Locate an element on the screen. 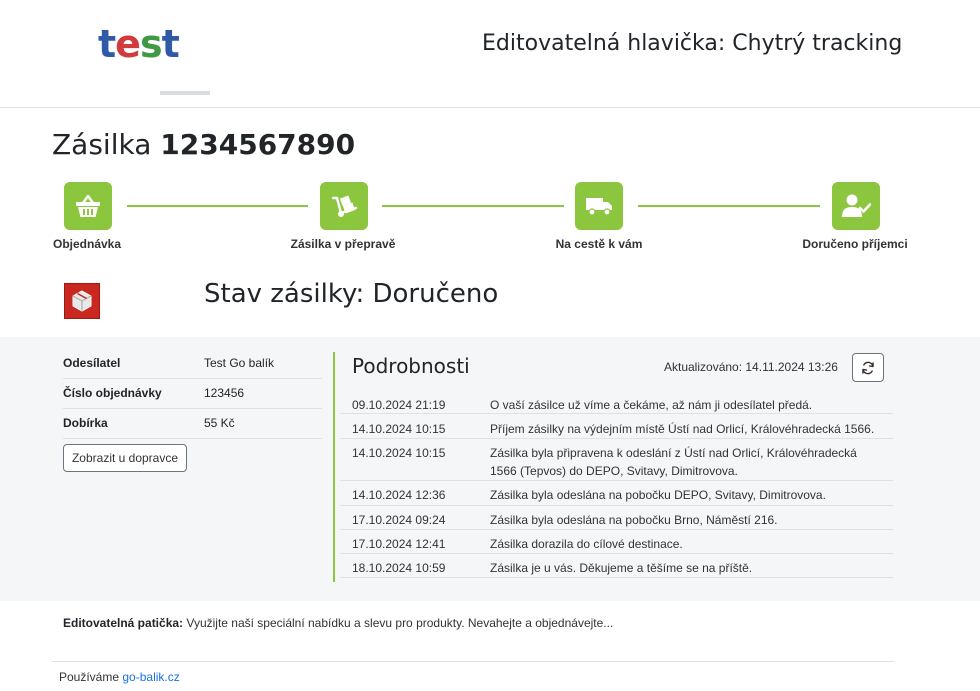 The image size is (980, 691). info-value: 55 Kč is located at coordinates (219, 423).